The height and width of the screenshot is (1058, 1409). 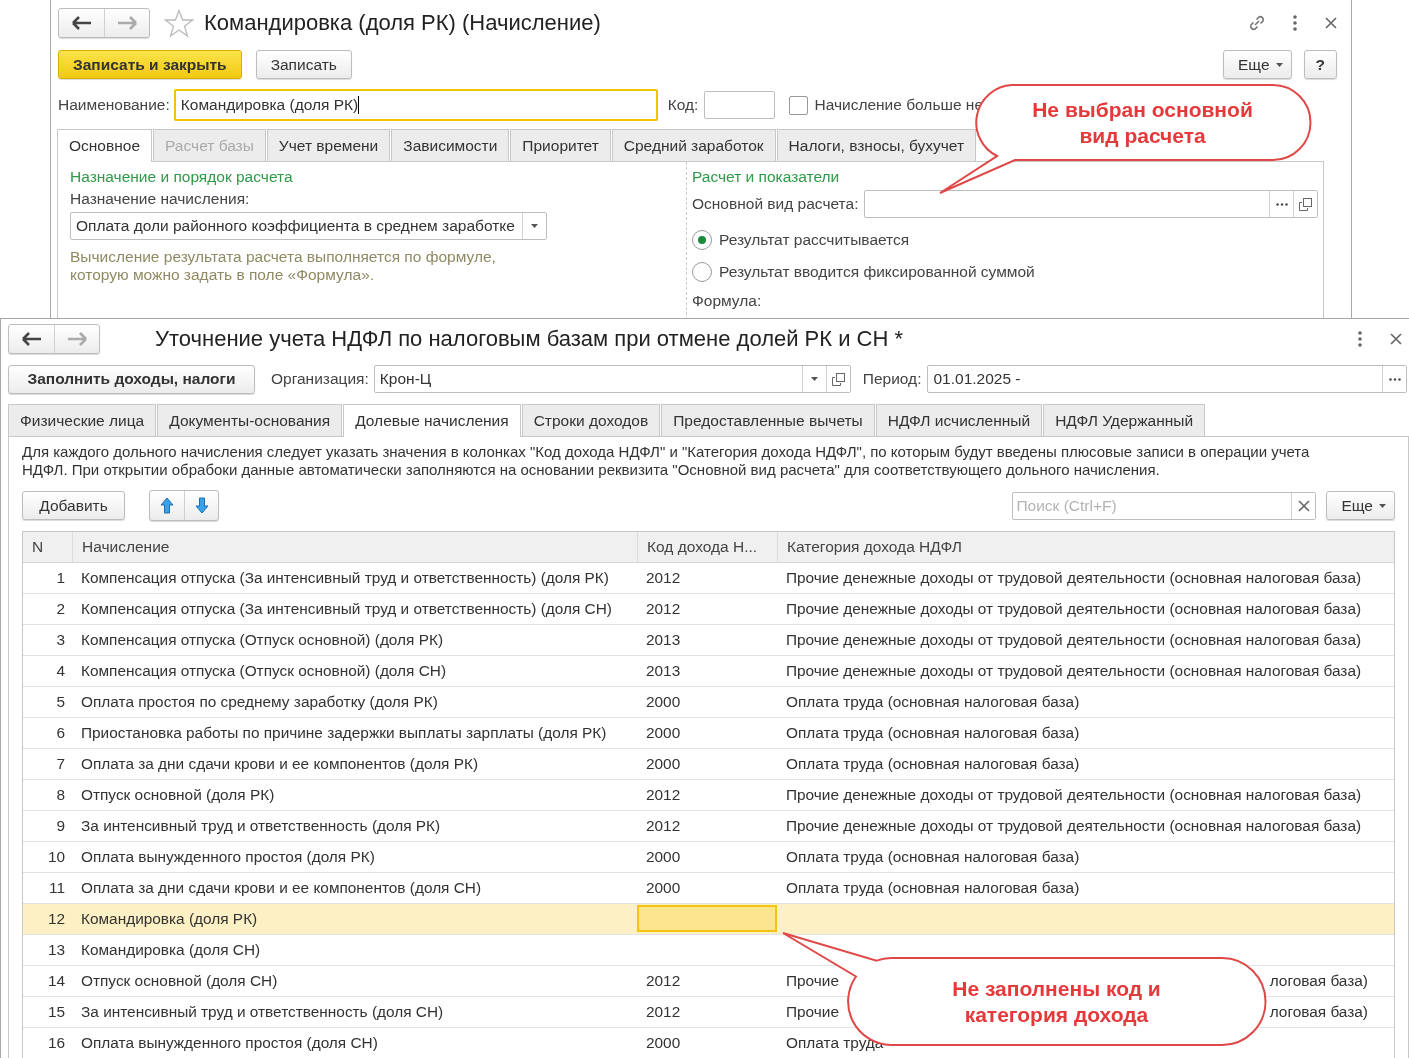 I want to click on organization-field: Крон-Ц, so click(x=612, y=379).